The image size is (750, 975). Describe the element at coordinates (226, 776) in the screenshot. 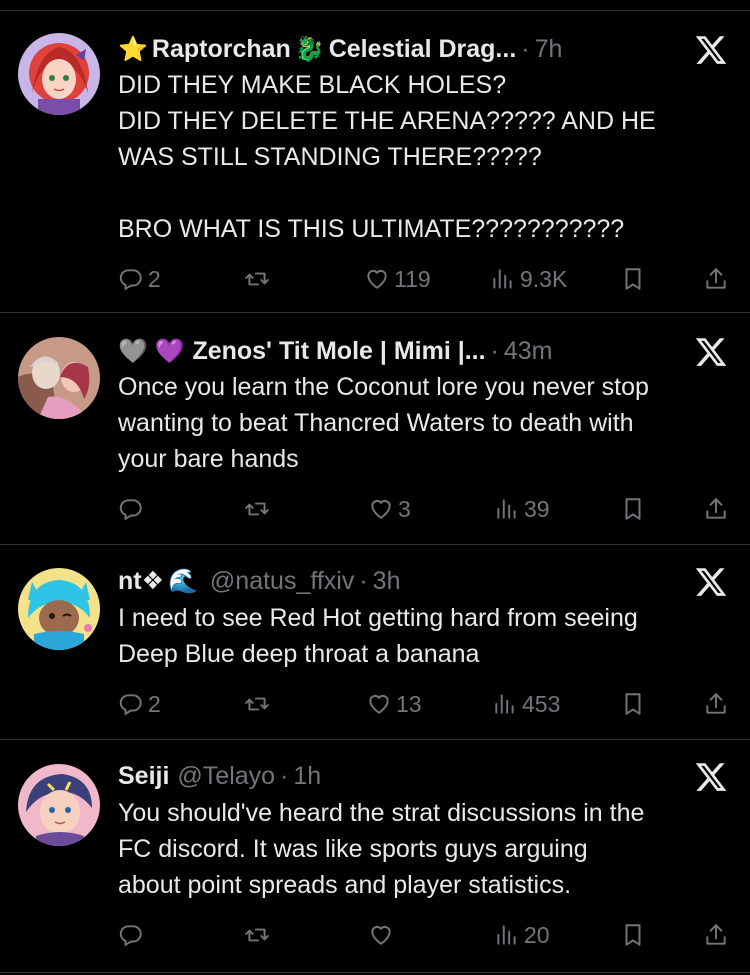

I see `handle: @Telayo` at that location.